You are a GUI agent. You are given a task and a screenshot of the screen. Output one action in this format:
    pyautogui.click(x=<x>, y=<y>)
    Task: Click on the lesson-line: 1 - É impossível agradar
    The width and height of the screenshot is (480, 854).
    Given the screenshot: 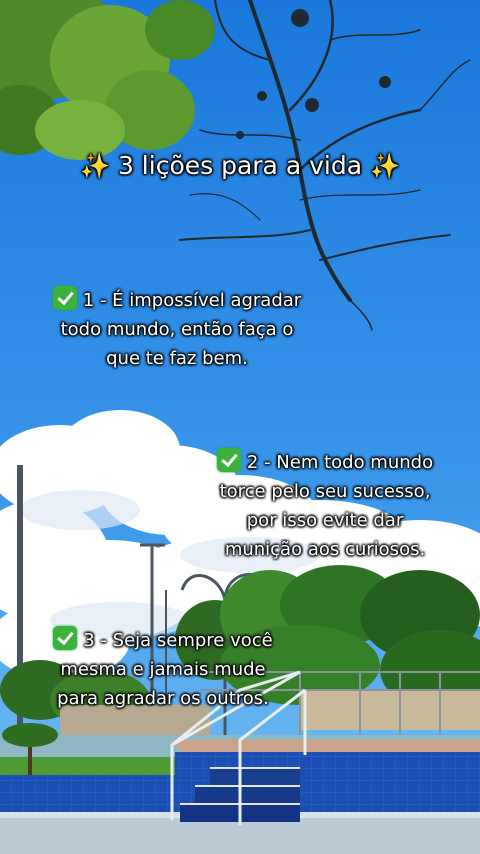 What is the action you would take?
    pyautogui.click(x=192, y=300)
    